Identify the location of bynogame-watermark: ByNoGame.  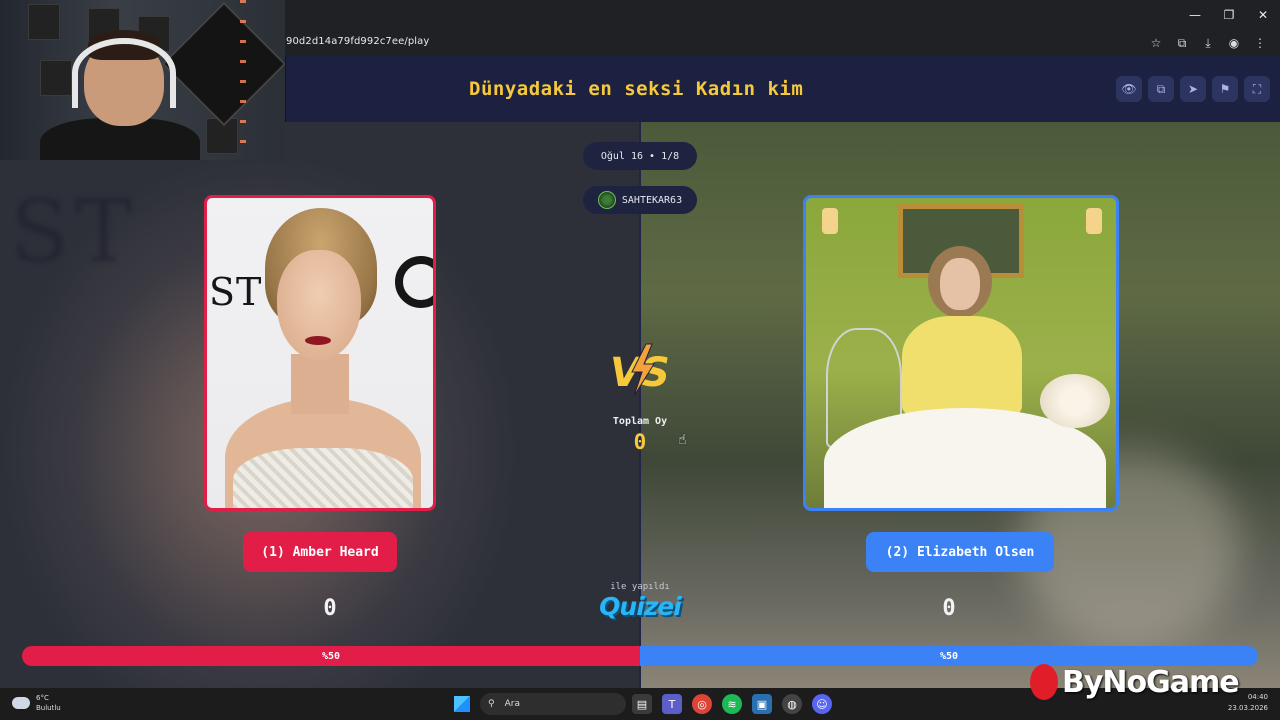
(1135, 682).